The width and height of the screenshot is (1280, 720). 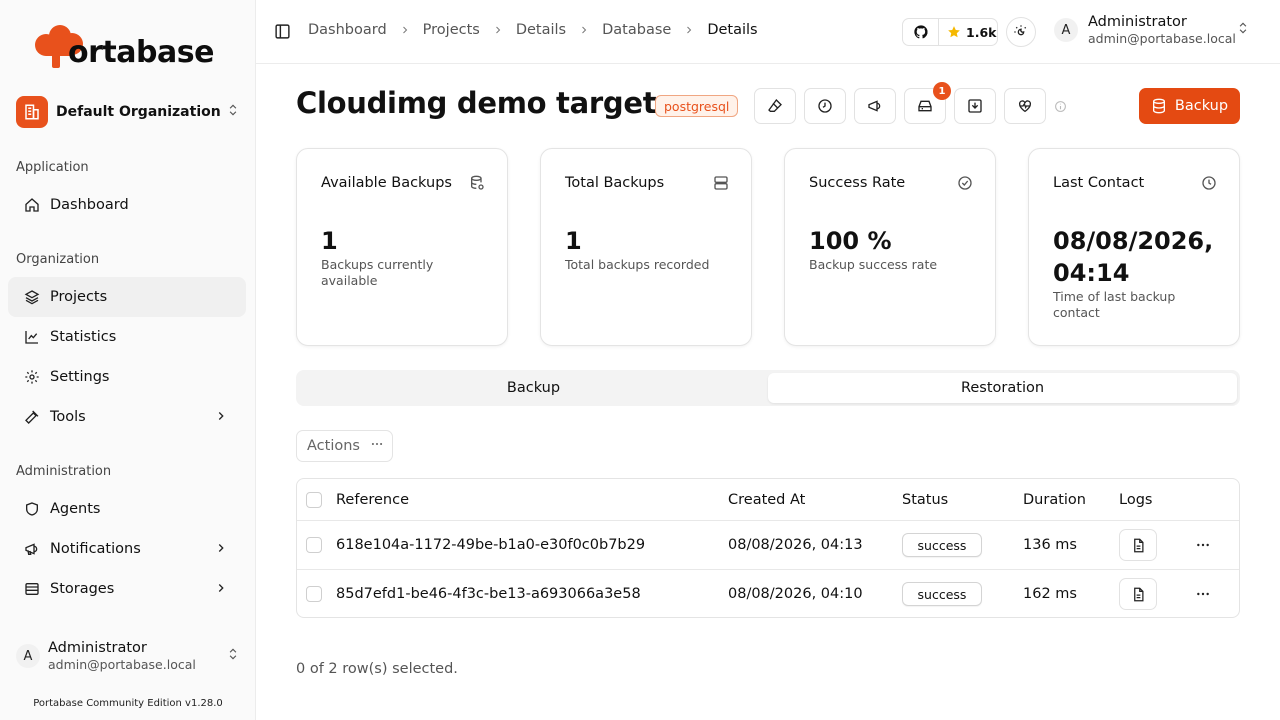 I want to click on avatar: A, so click(x=1066, y=30).